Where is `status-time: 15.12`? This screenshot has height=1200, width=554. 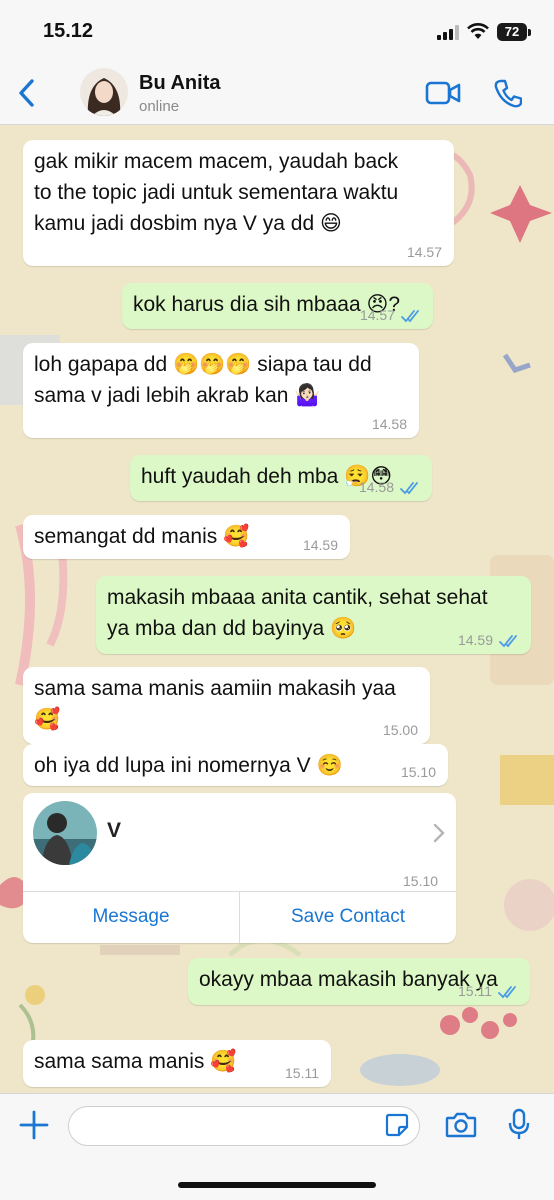
status-time: 15.12 is located at coordinates (68, 31).